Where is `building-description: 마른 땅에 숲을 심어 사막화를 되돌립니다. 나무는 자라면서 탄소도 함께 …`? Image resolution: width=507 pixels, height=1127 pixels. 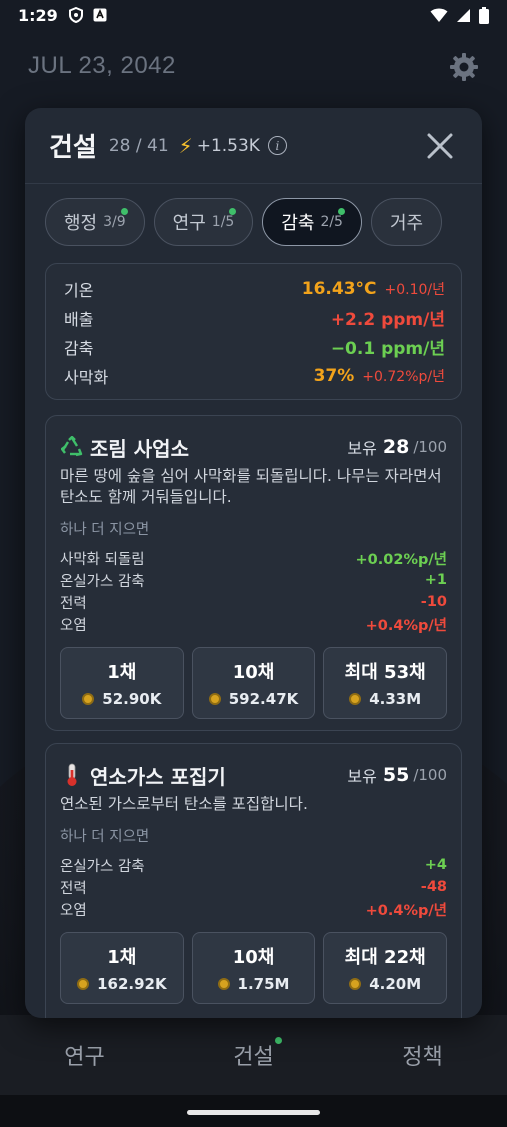 building-description: 마른 땅에 숲을 심어 사막화를 되돌립니다. 나무는 자라면서 탄소도 함께 … is located at coordinates (251, 486).